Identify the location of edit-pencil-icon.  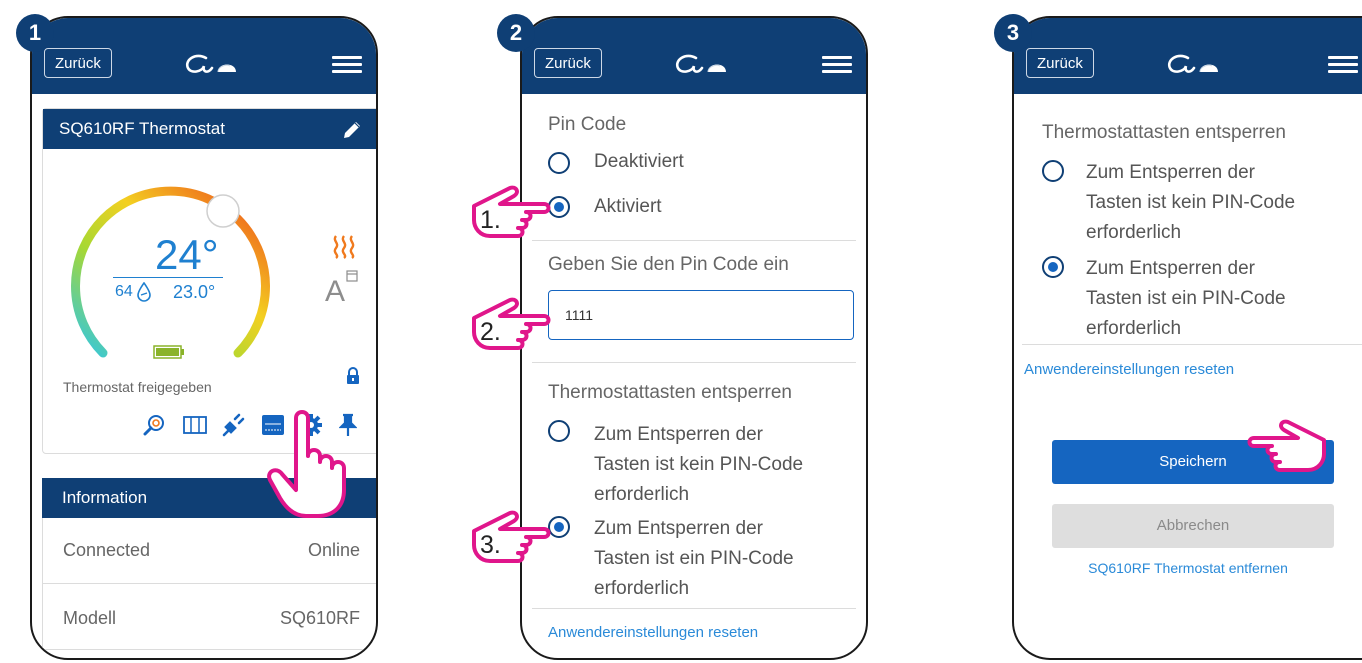
(352, 130).